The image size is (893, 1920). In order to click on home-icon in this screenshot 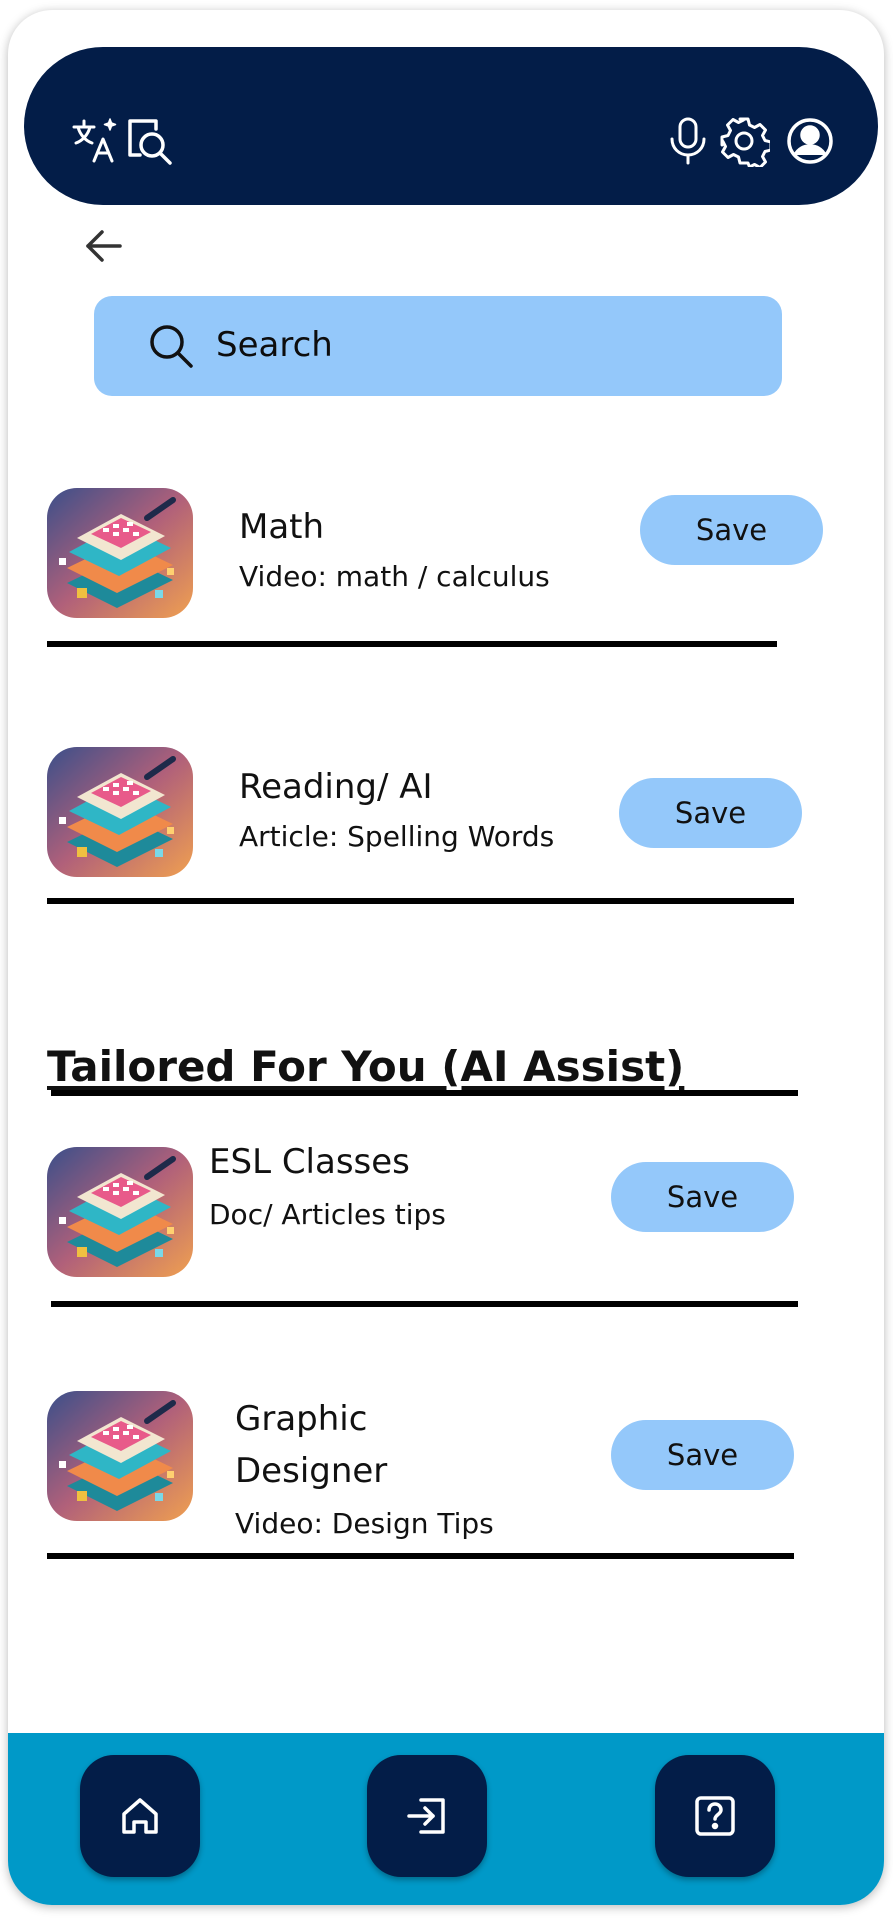, I will do `click(140, 1816)`.